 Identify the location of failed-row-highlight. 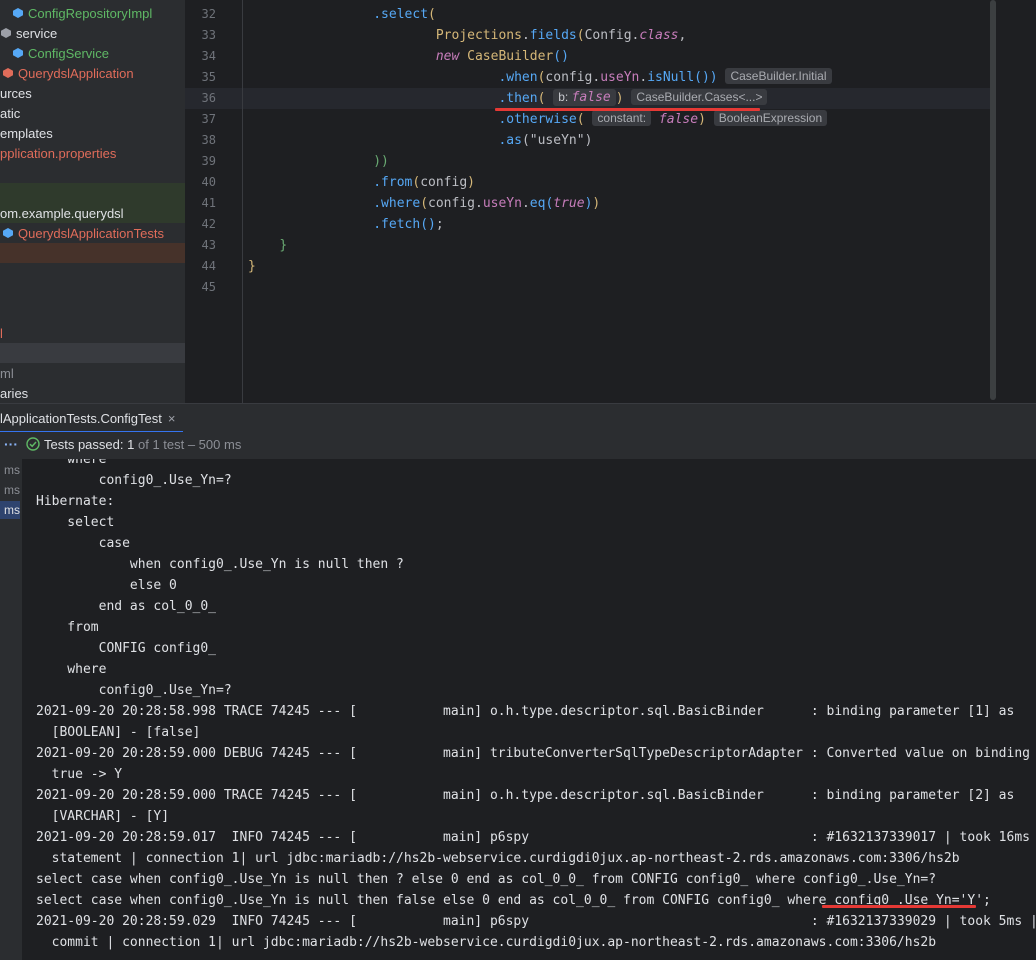
(92, 253).